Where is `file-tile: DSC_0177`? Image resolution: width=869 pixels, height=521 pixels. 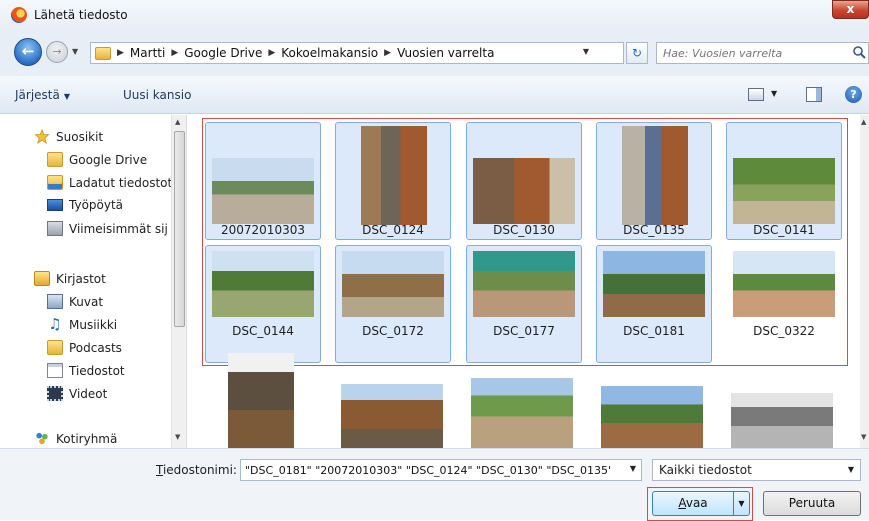 file-tile: DSC_0177 is located at coordinates (524, 304).